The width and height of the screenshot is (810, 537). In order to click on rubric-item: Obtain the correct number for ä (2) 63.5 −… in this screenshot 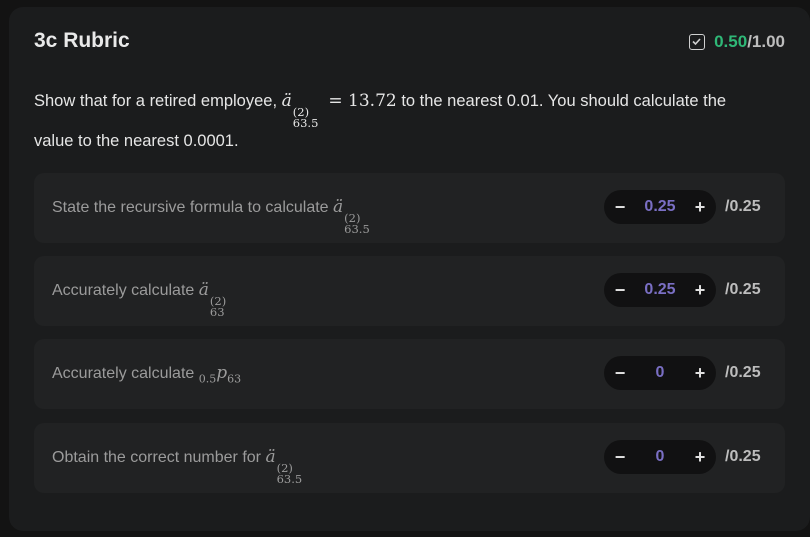, I will do `click(409, 458)`.